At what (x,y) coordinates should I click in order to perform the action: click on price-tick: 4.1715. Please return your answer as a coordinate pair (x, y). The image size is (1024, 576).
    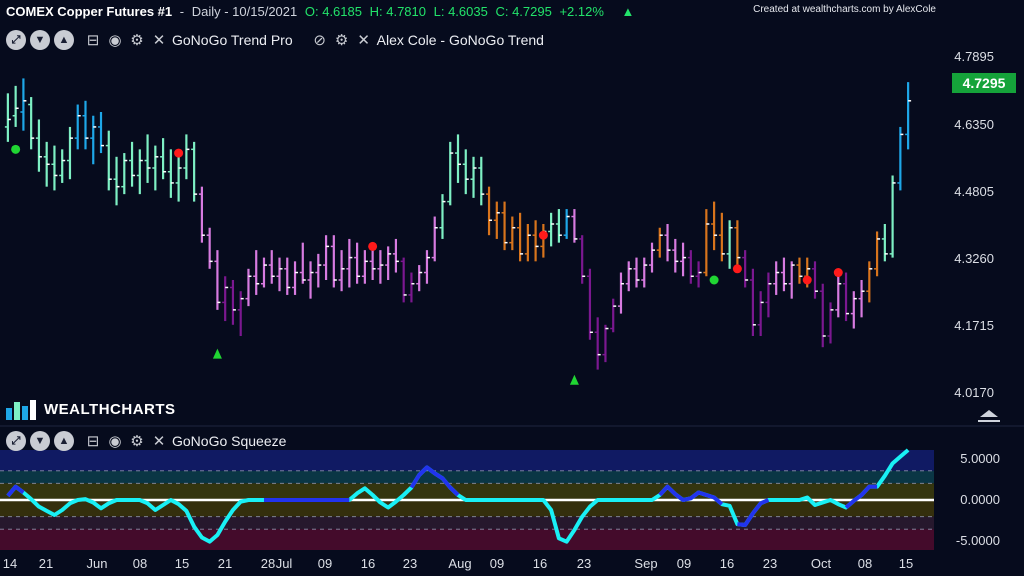
    Looking at the image, I should click on (974, 325).